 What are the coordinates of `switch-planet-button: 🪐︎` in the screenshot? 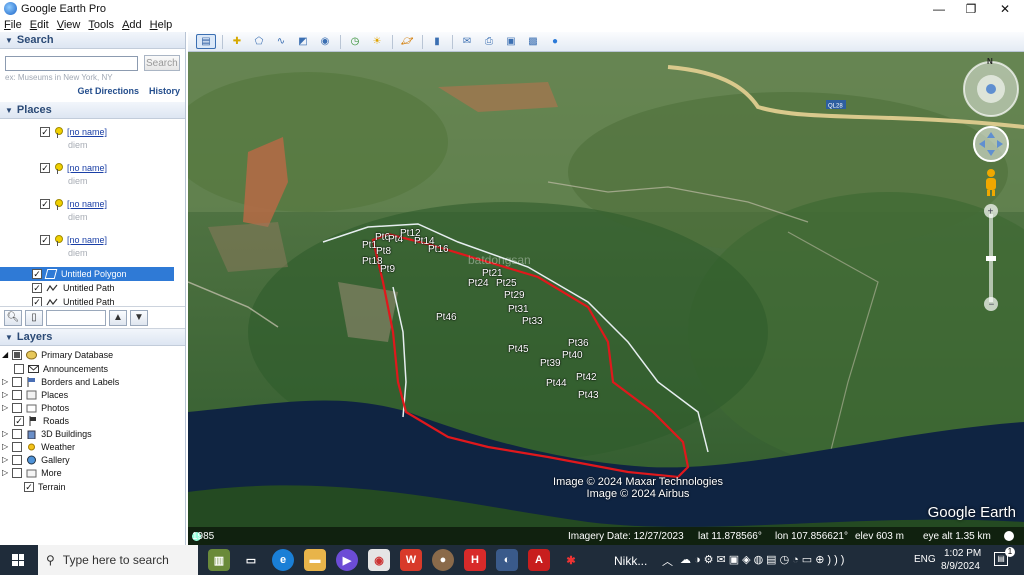 It's located at (407, 41).